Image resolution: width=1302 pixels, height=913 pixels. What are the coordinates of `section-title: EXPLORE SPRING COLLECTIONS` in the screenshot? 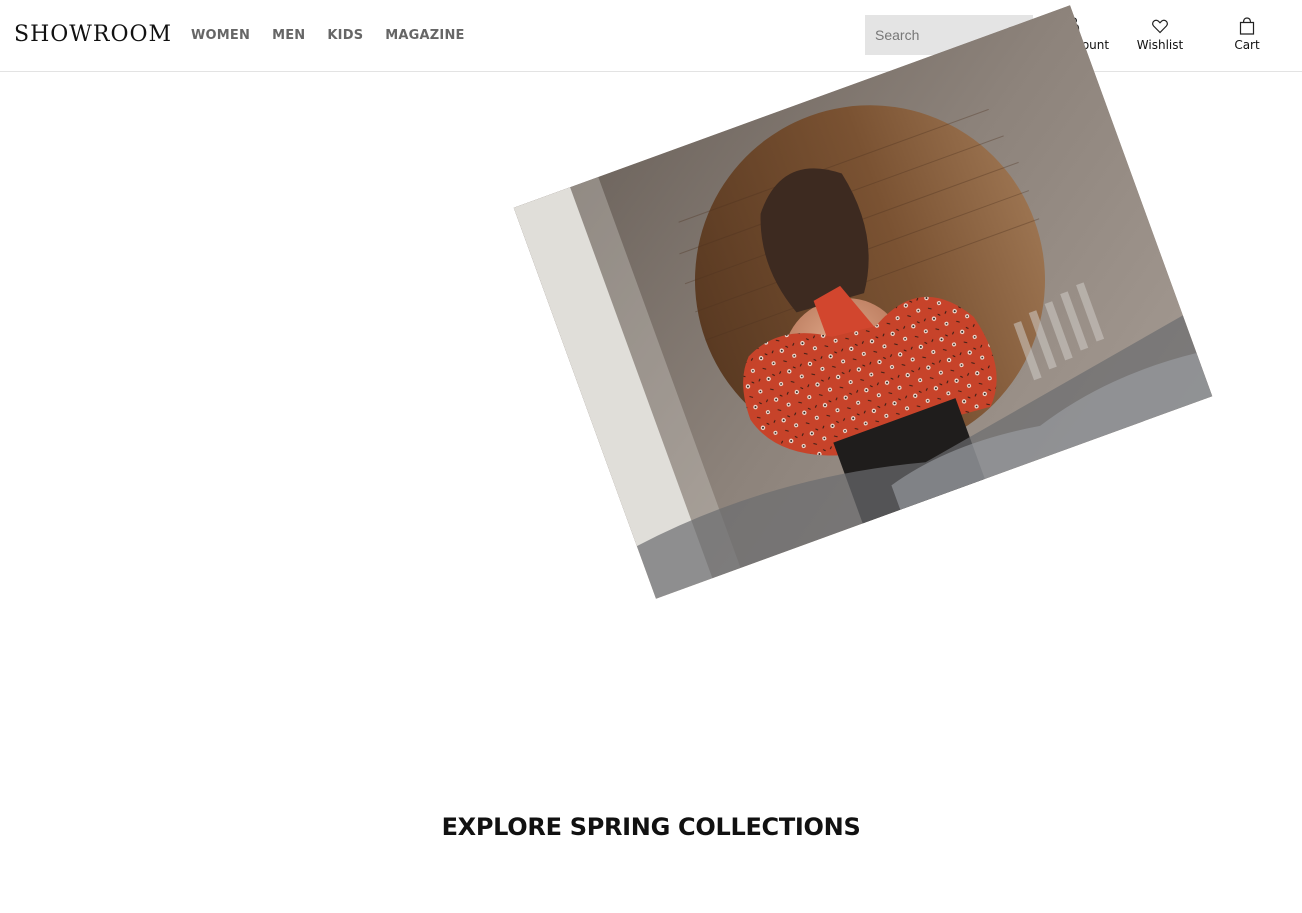 It's located at (651, 827).